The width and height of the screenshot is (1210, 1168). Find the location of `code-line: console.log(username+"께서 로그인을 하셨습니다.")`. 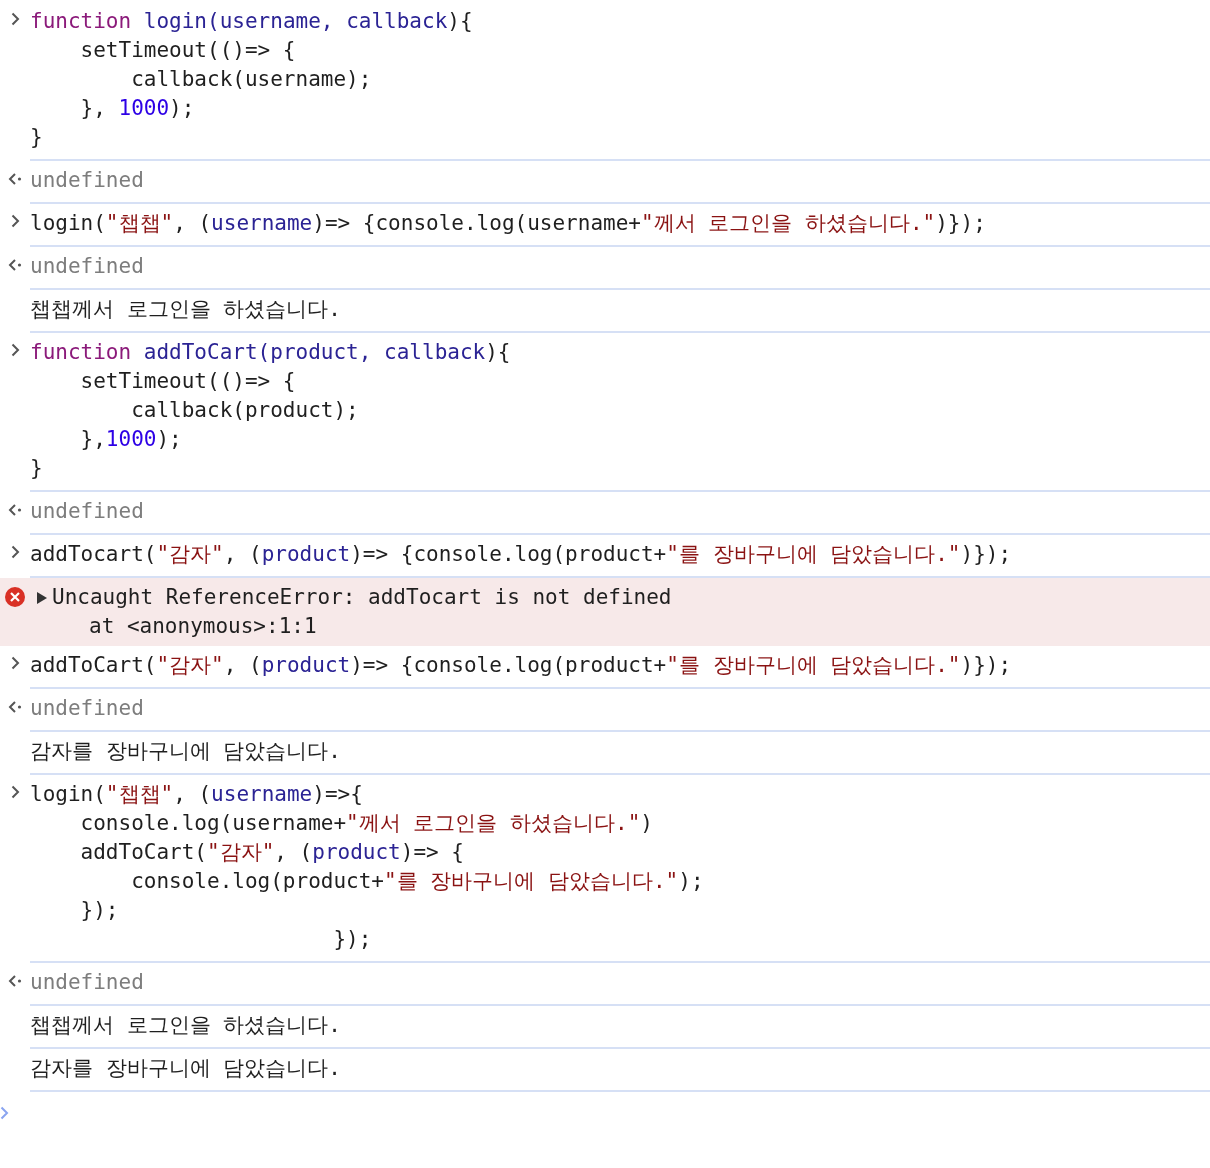

code-line: console.log(username+"께서 로그인을 하셨습니다.") is located at coordinates (366, 823).